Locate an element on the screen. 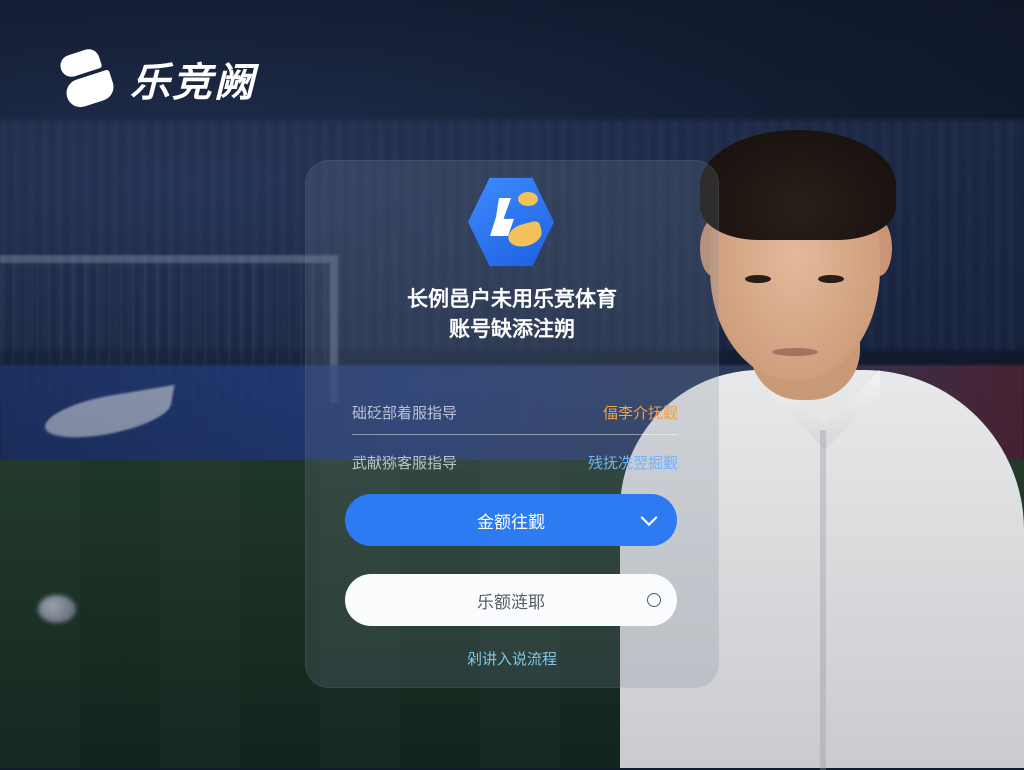 Image resolution: width=1024 pixels, height=770 pixels. row-2-link: 残抚冼翌掘觐 is located at coordinates (633, 462).